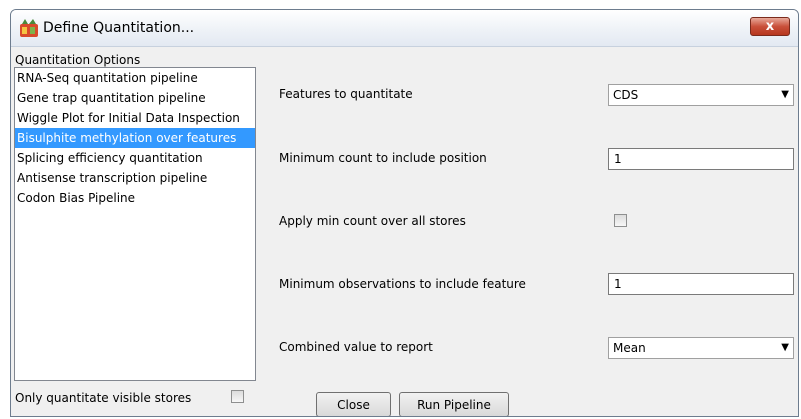 The height and width of the screenshot is (419, 801). I want to click on option-bisulphite: Bisulphite methylation over features, so click(135, 138).